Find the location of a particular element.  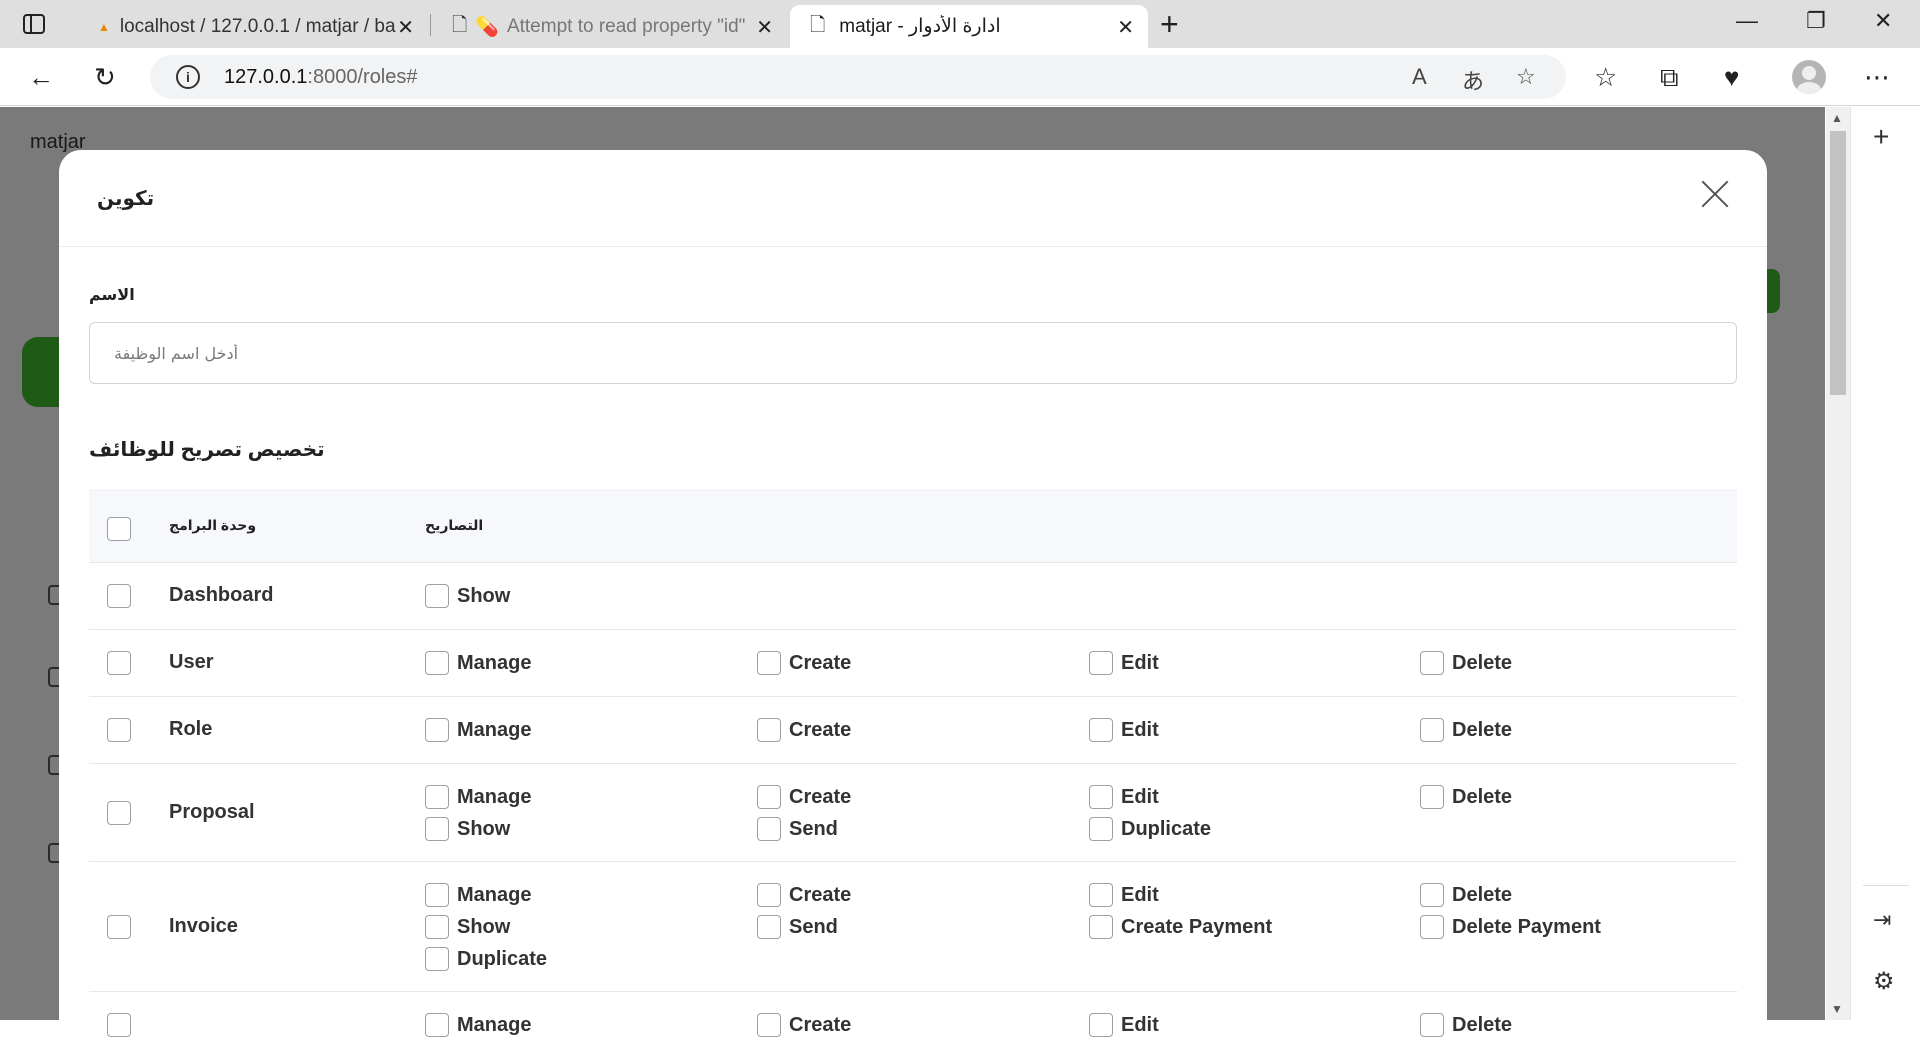

minimize-icon: — is located at coordinates (1747, 21).